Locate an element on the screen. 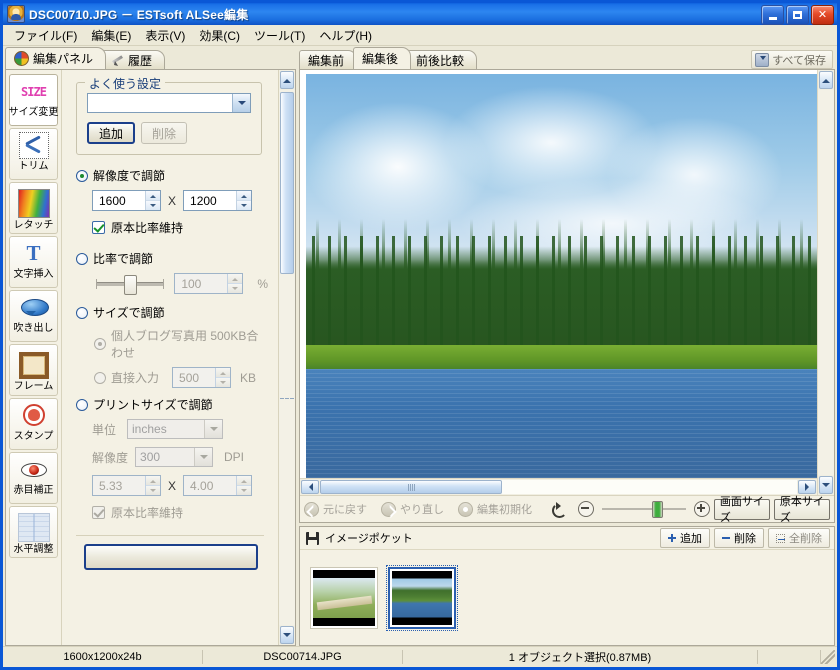 The width and height of the screenshot is (840, 670). resolution-height-spinner: 1200 is located at coordinates (218, 200).